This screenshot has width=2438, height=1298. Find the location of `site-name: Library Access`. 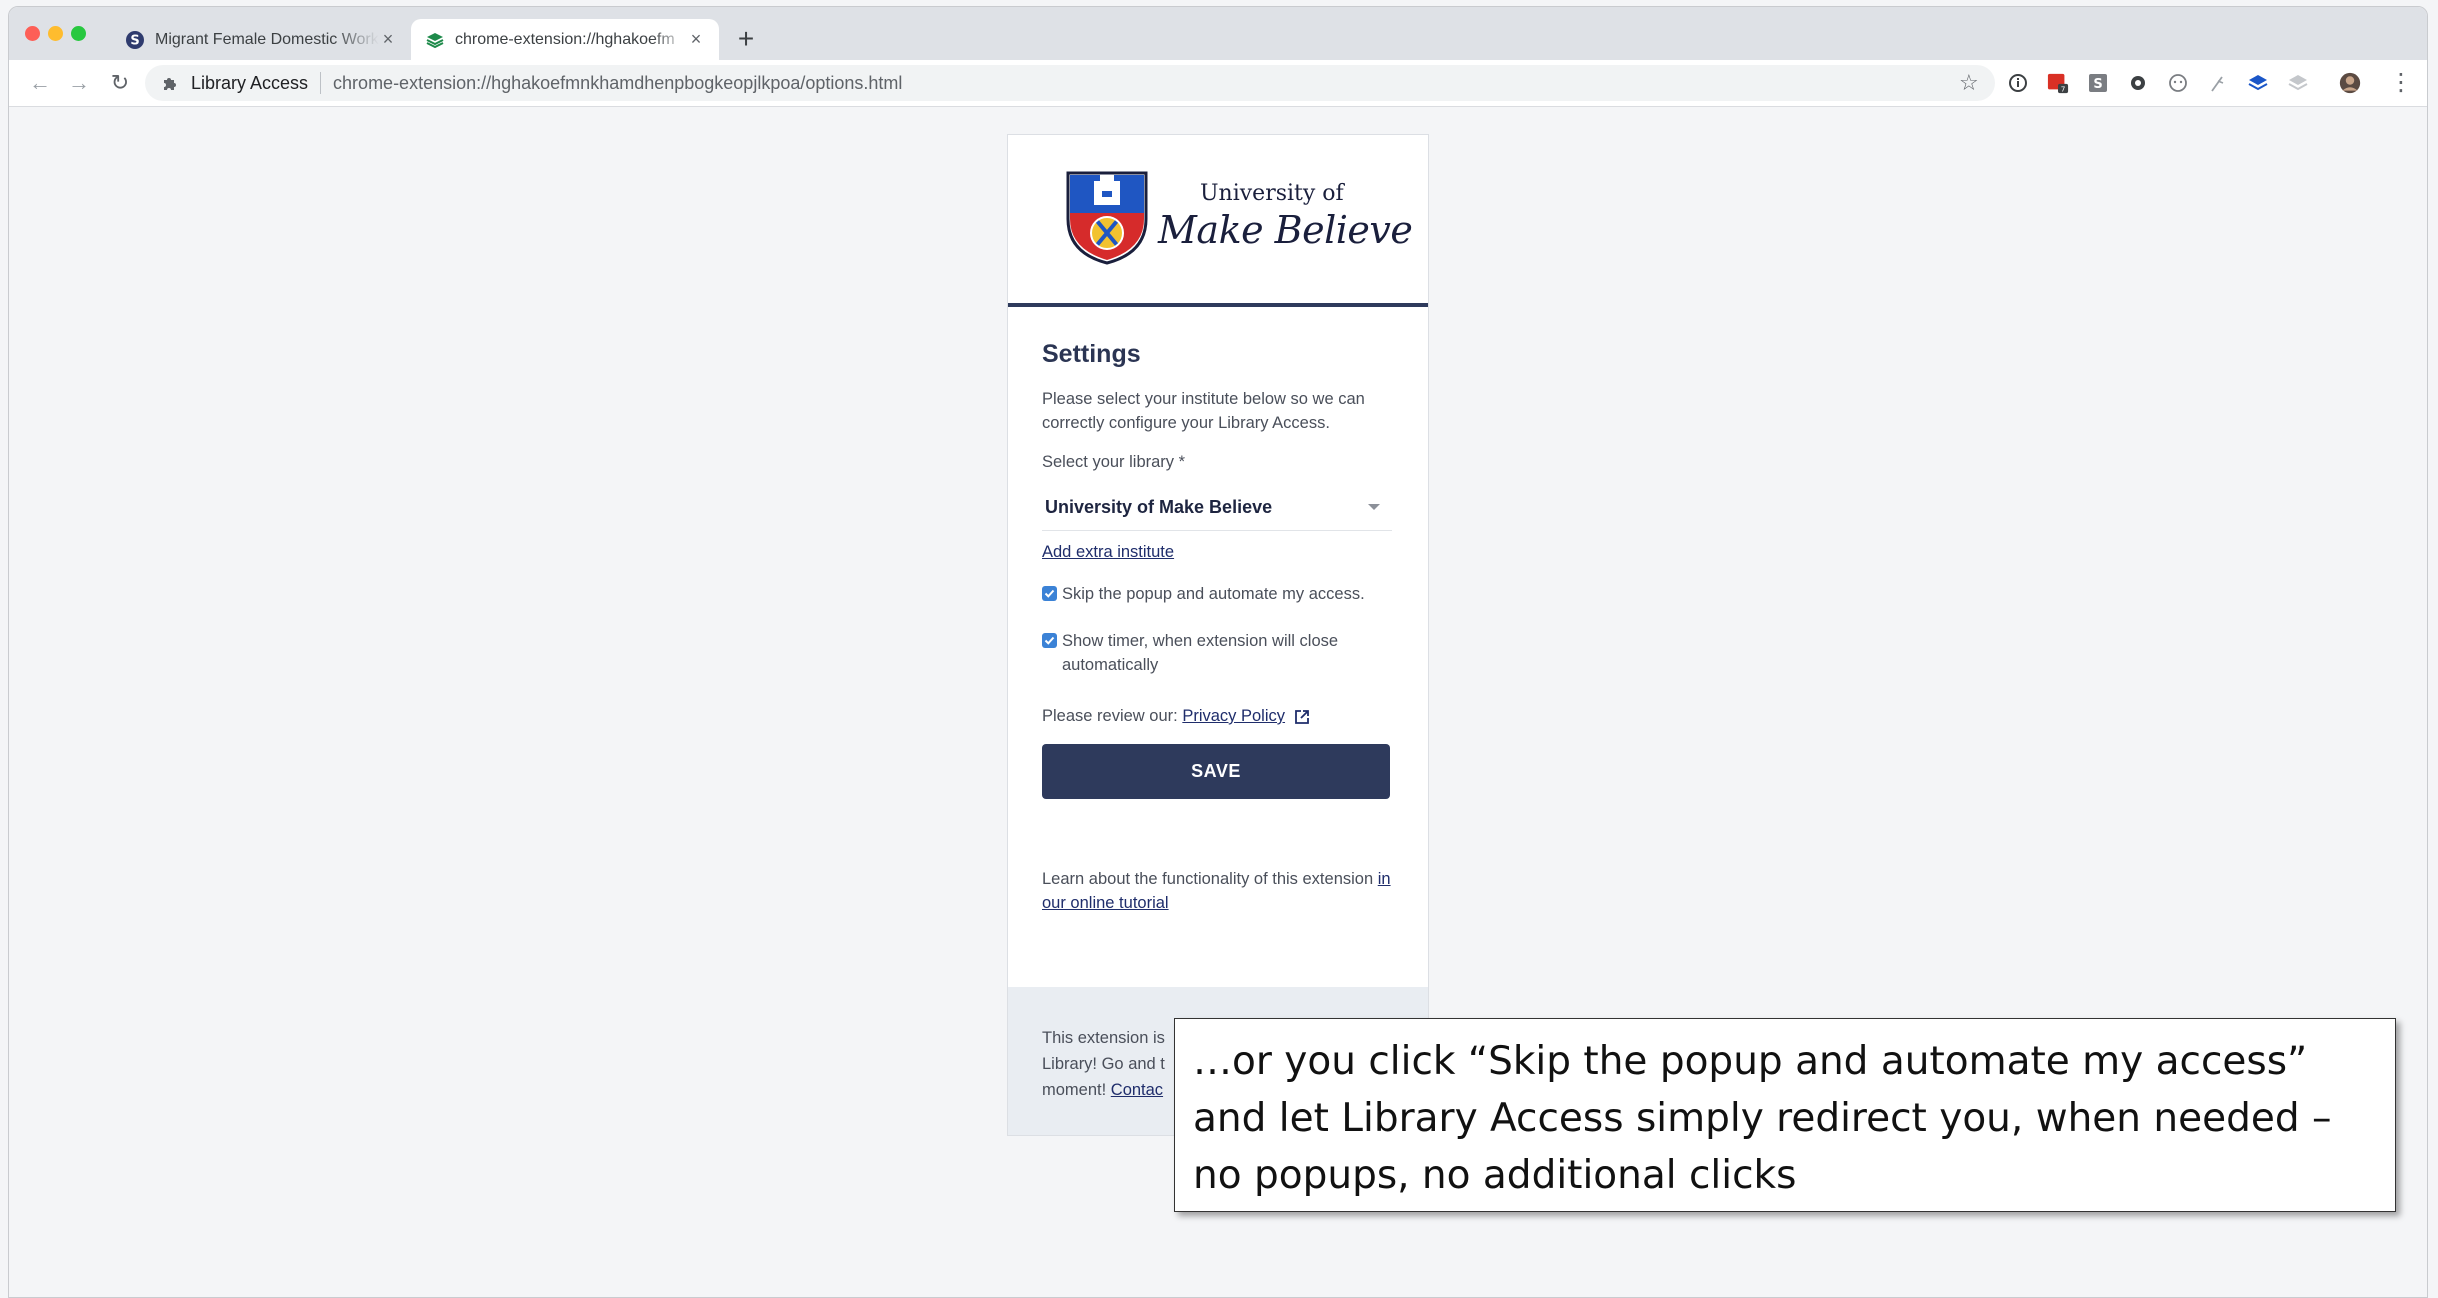

site-name: Library Access is located at coordinates (250, 82).